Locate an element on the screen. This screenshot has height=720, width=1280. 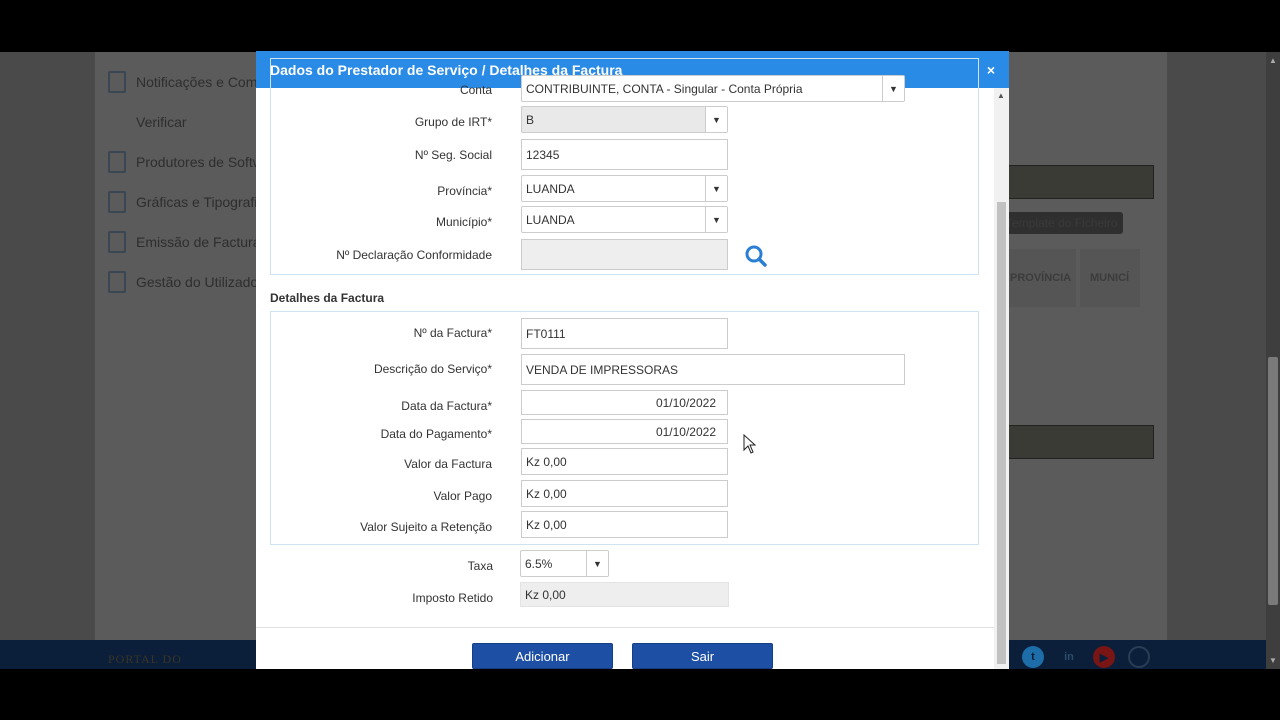
grupo-irt-row: Grupo de IRT* B ▼ is located at coordinates (624, 122).